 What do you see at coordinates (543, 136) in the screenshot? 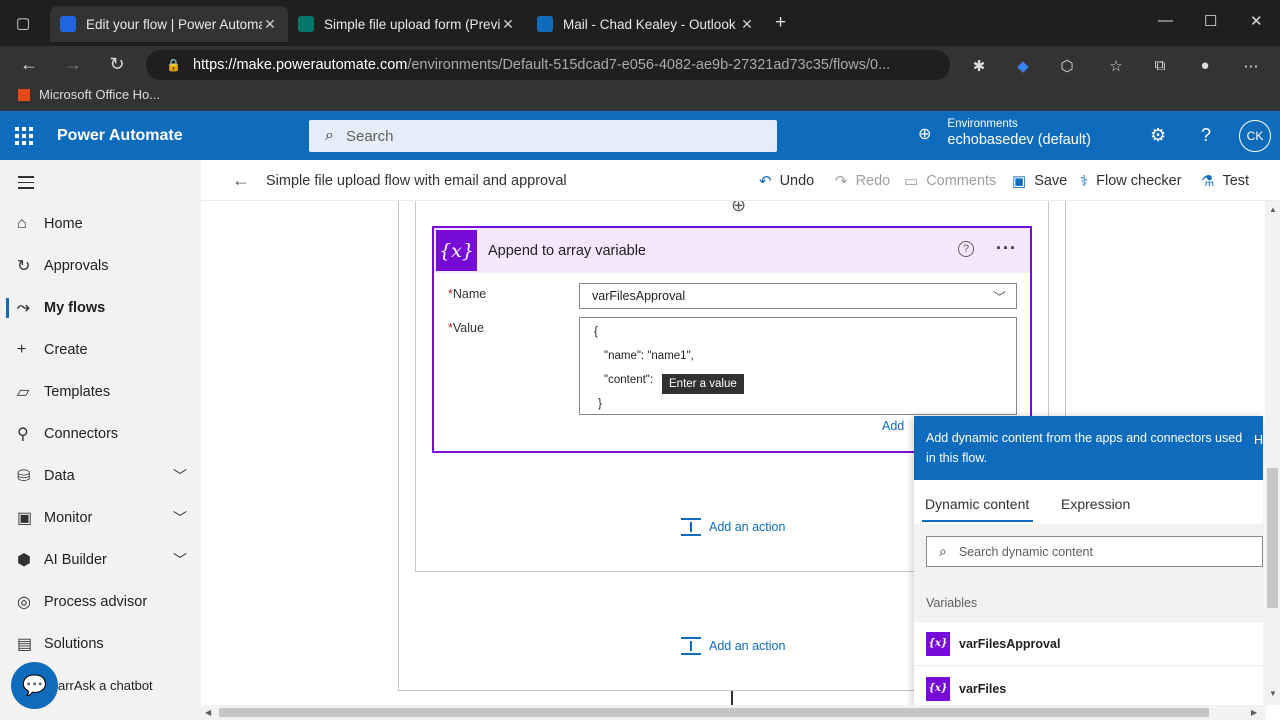
I see `search-box: ⌕ Search` at bounding box center [543, 136].